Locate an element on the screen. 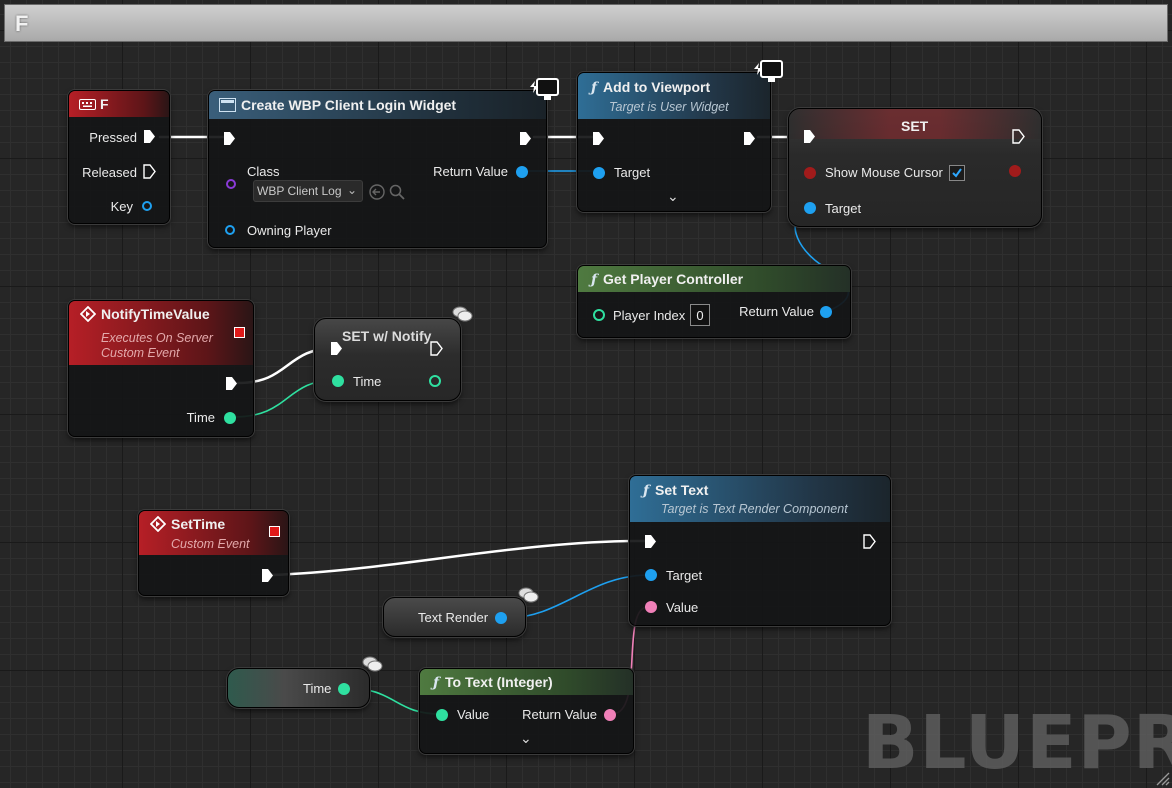  node-subtitle: Target is Text Render Component is located at coordinates (754, 509).